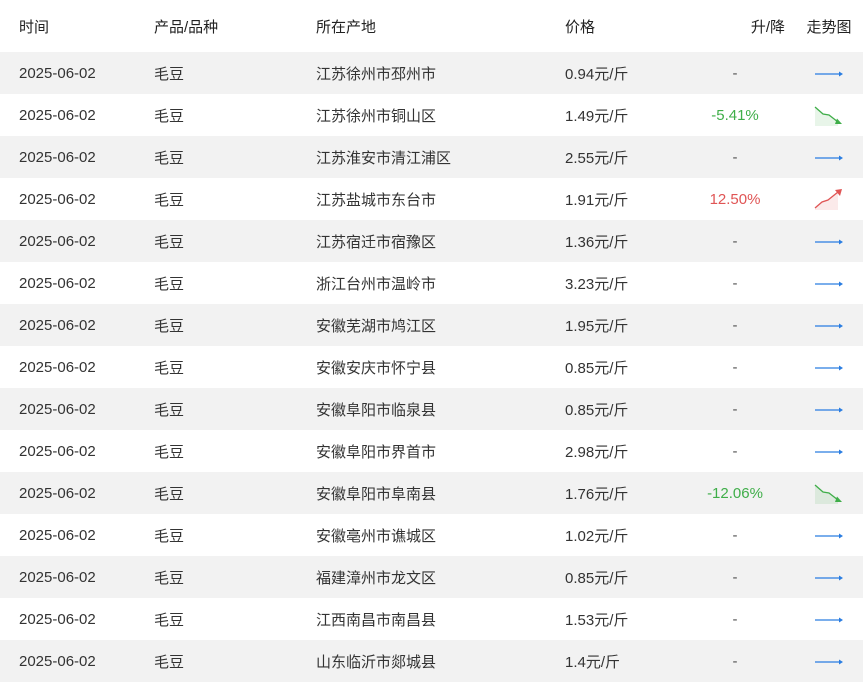 The image size is (863, 682). I want to click on row-price: 3.23元/斤, so click(597, 284).